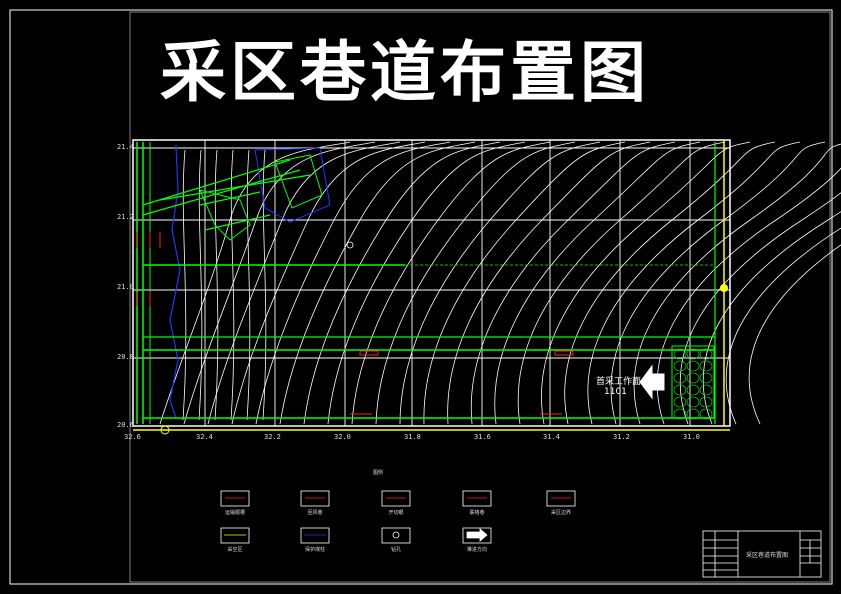 This screenshot has width=841, height=594. I want to click on panel-label-bottom: 1101, so click(615, 392).